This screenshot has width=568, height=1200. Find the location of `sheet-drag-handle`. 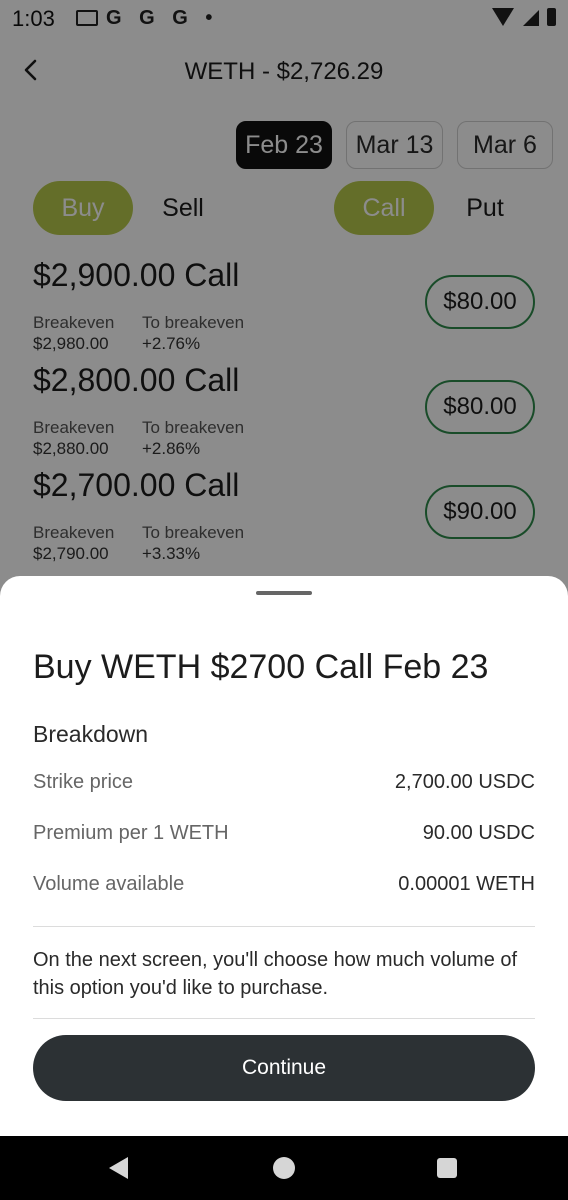

sheet-drag-handle is located at coordinates (284, 593).